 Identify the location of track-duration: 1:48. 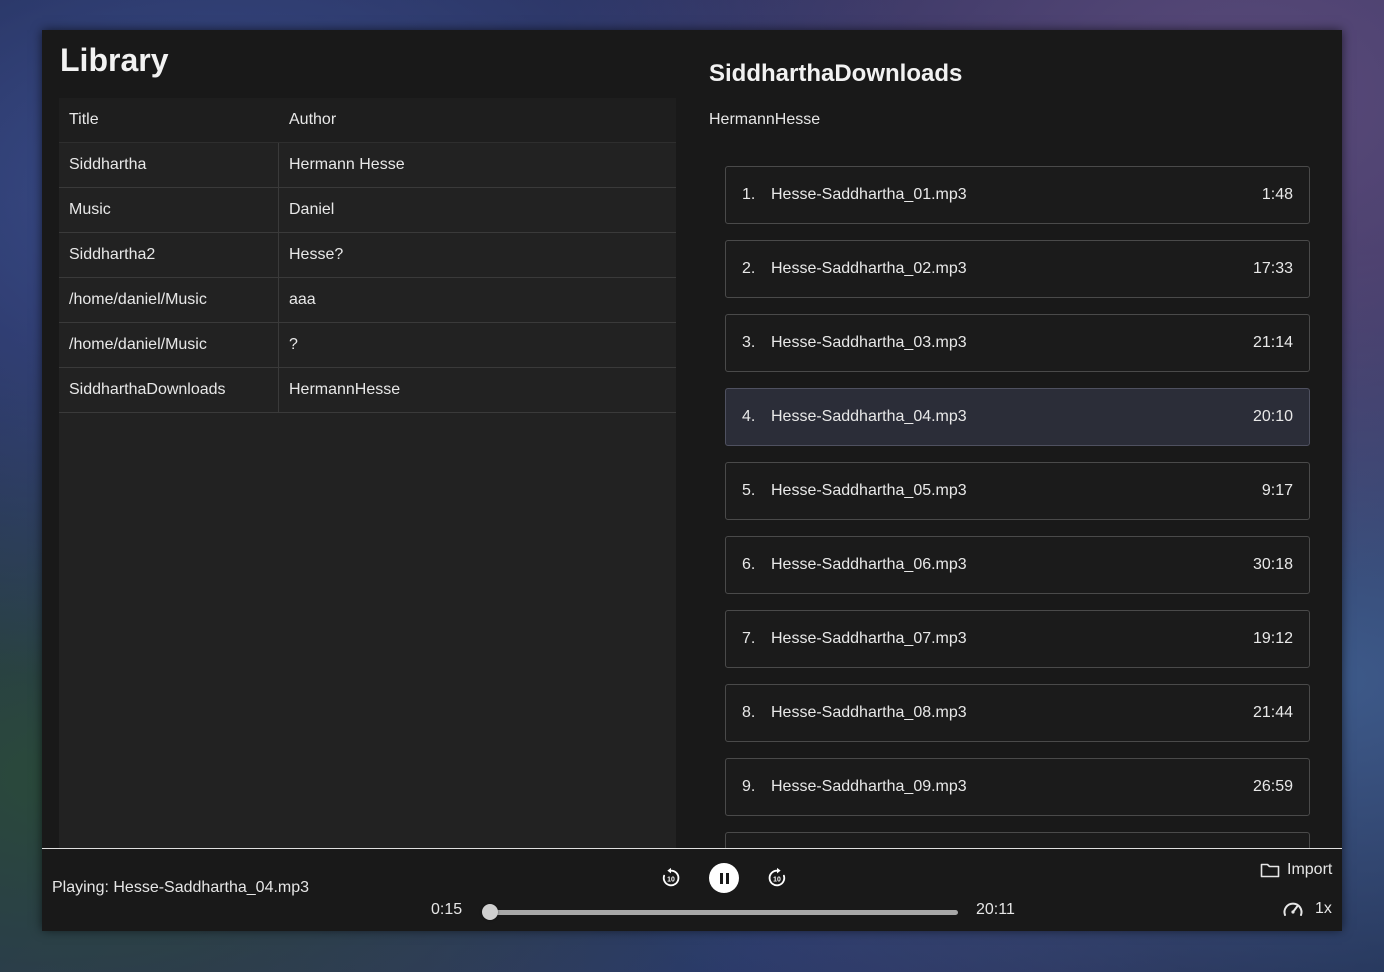
(1277, 194).